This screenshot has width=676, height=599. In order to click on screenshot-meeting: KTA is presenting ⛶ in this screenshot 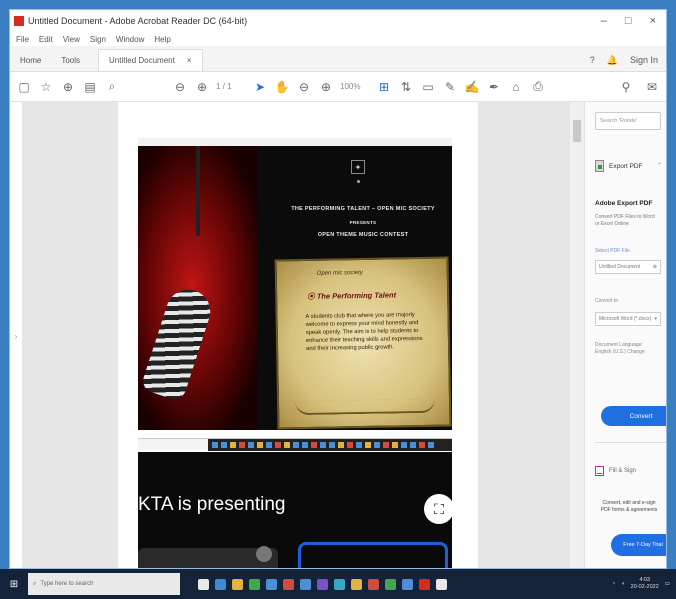, I will do `click(295, 510)`.